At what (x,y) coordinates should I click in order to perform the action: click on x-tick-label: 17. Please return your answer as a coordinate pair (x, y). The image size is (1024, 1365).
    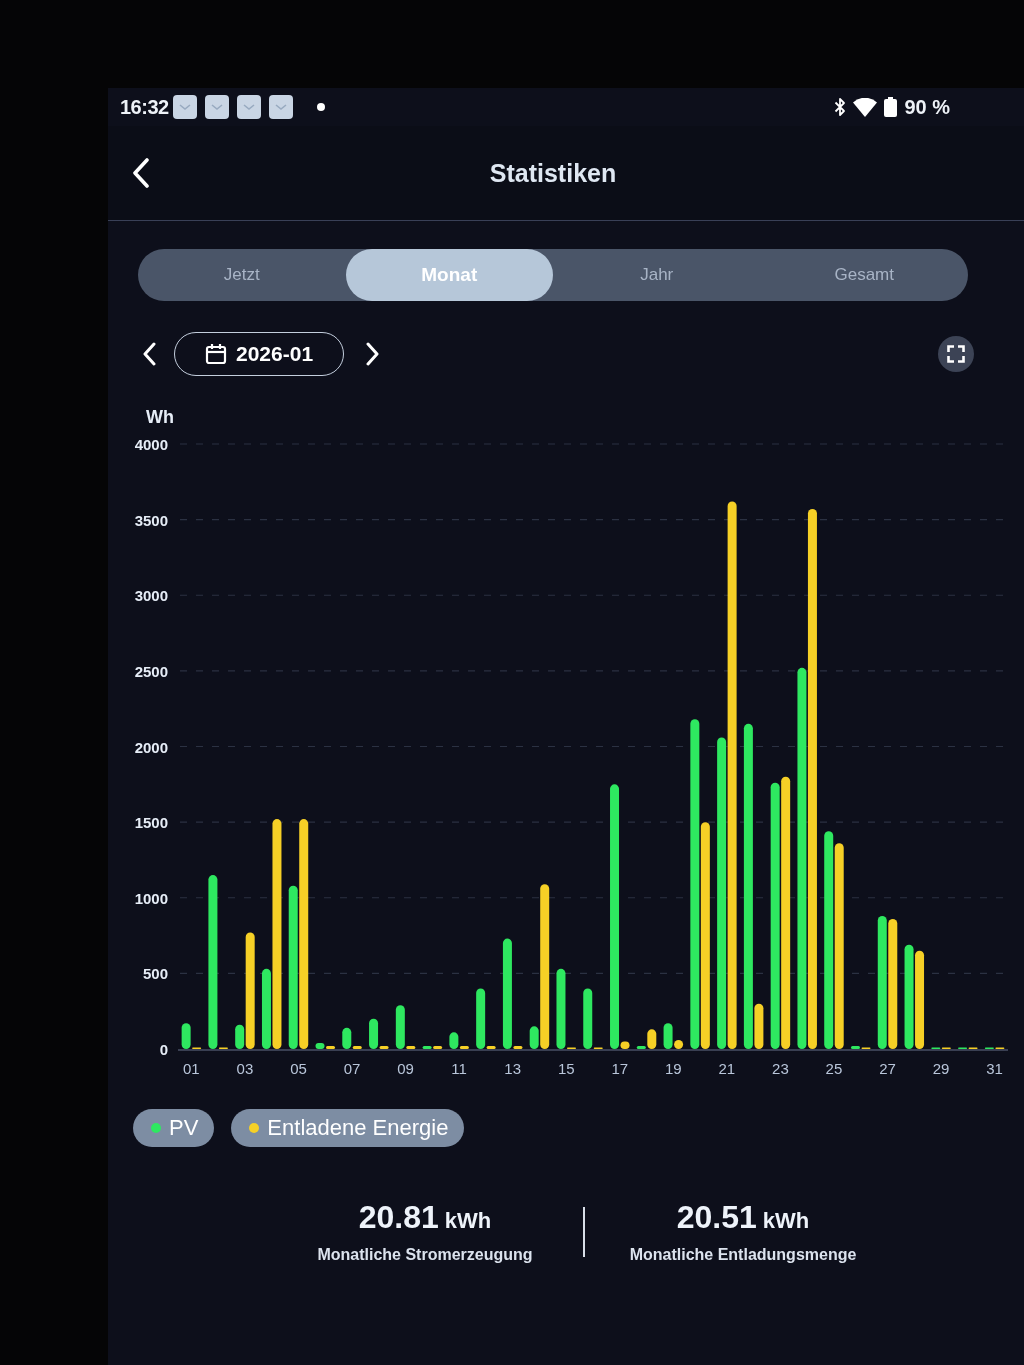
    Looking at the image, I should click on (620, 1068).